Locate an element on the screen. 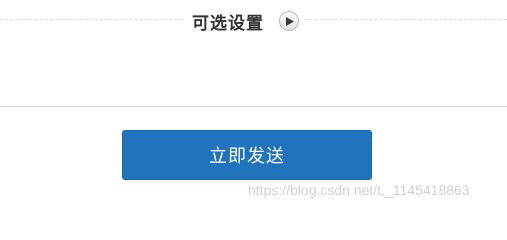 The width and height of the screenshot is (507, 240). play-icon is located at coordinates (290, 21).